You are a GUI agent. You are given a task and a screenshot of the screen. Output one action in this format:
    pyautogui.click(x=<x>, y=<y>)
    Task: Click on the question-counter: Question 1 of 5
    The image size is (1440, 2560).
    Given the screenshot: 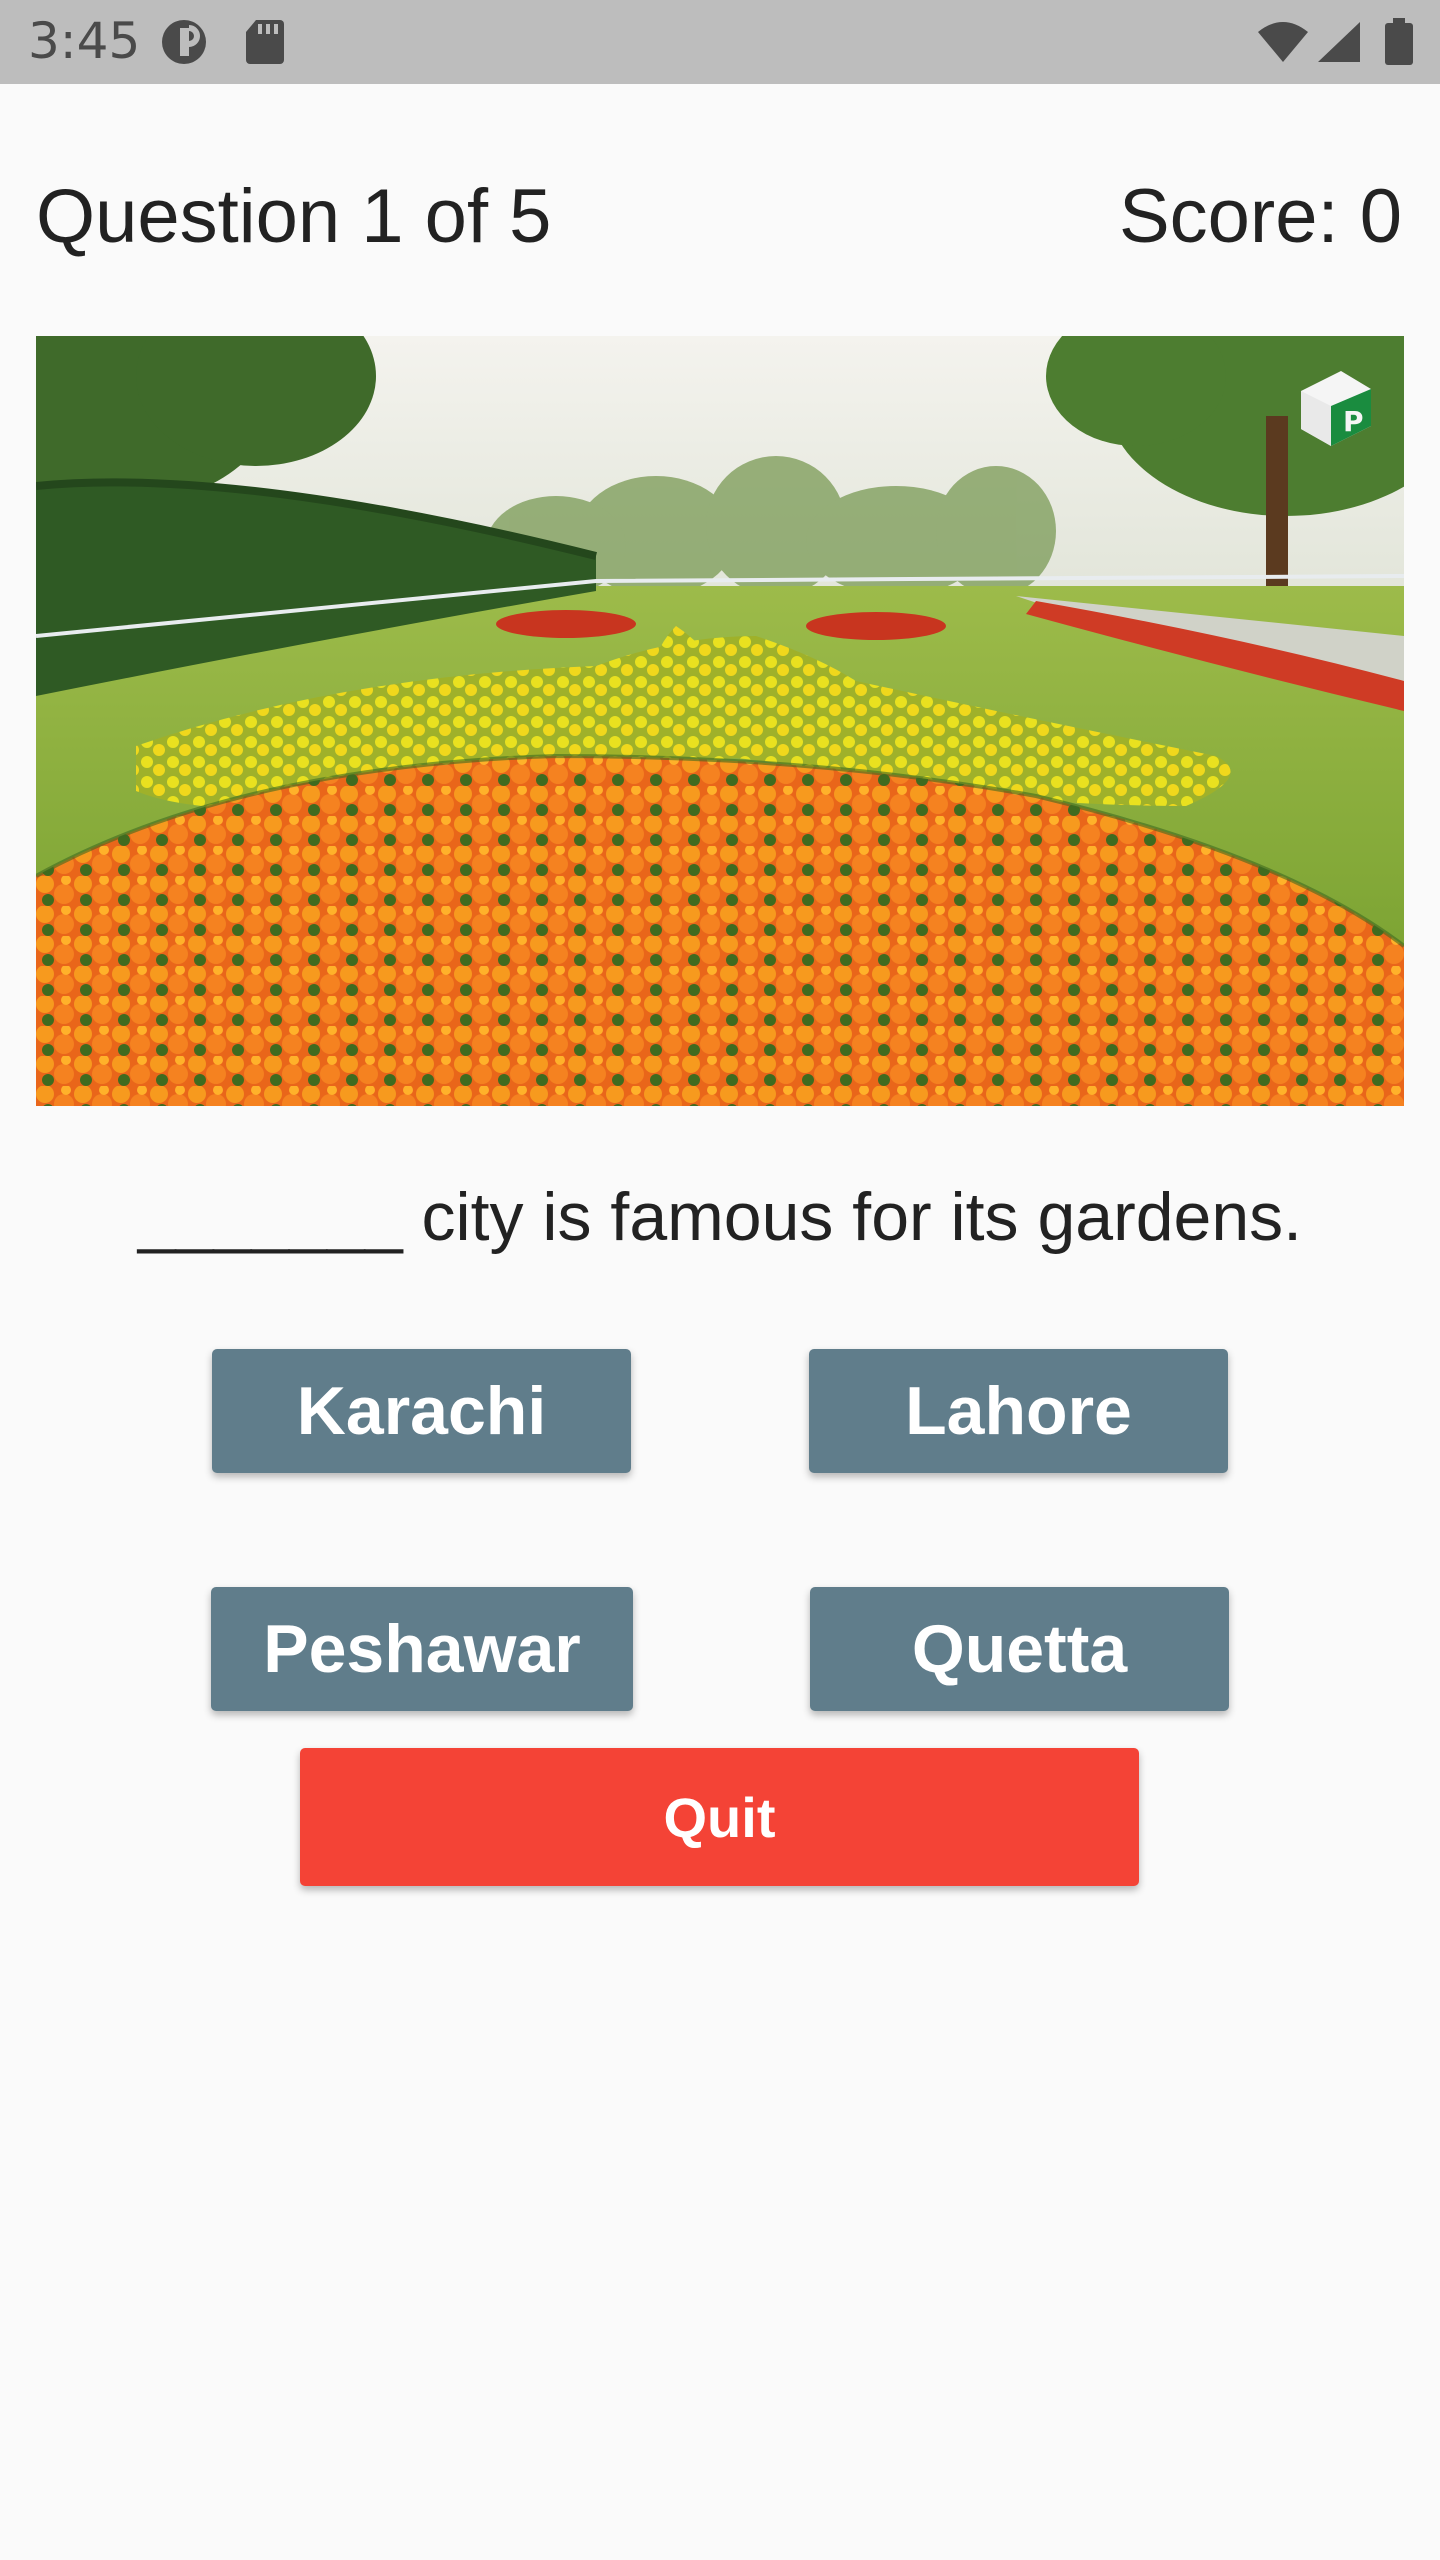 What is the action you would take?
    pyautogui.click(x=294, y=216)
    